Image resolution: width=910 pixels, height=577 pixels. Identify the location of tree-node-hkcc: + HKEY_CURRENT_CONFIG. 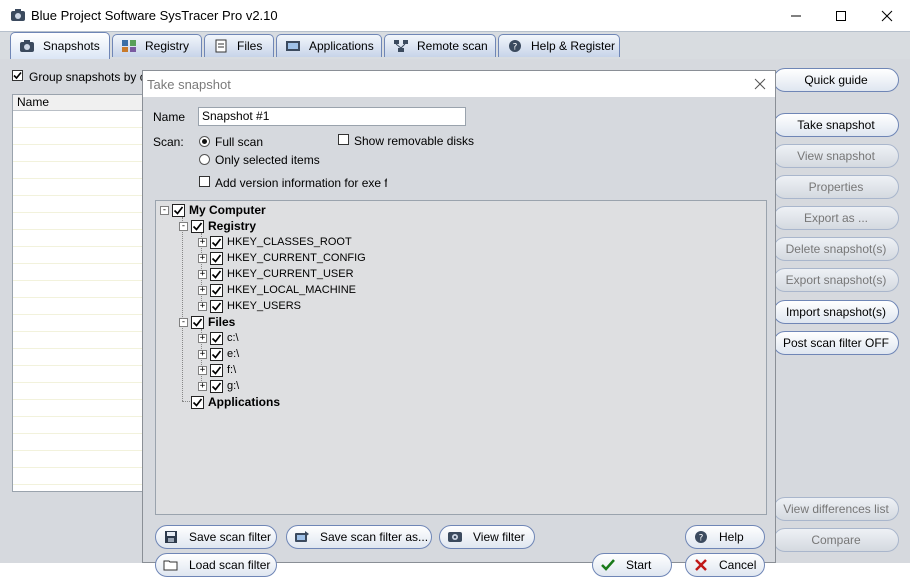
(282, 258).